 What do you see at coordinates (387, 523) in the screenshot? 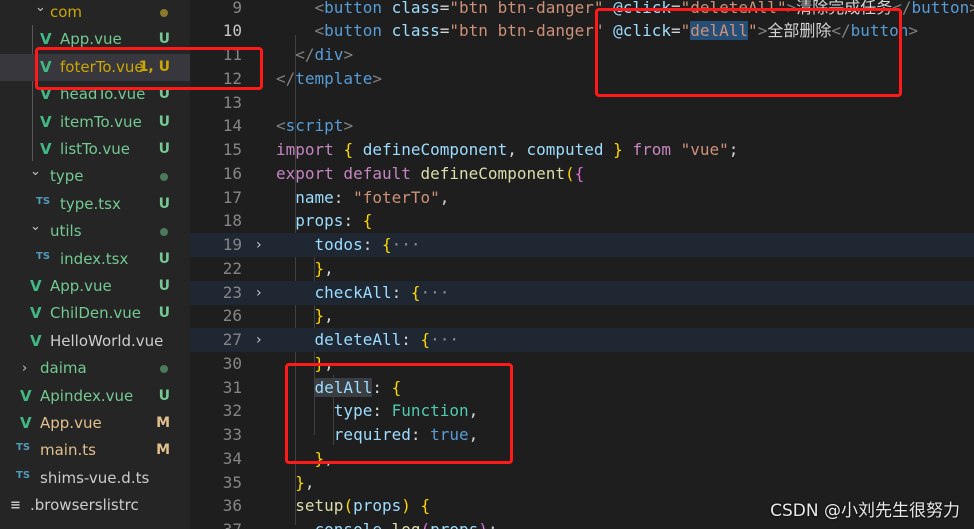
I see `code-text: console.log(props);` at bounding box center [387, 523].